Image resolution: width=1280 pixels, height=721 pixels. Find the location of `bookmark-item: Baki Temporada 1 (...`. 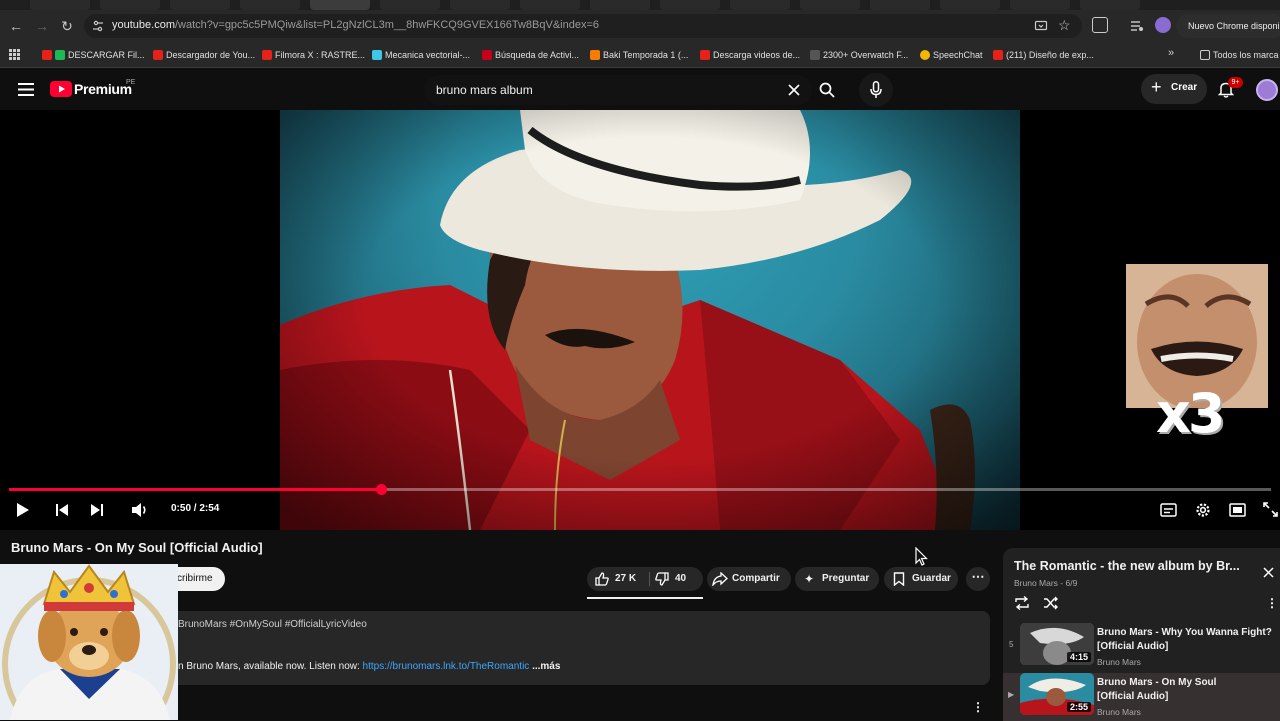

bookmark-item: Baki Temporada 1 (... is located at coordinates (639, 55).